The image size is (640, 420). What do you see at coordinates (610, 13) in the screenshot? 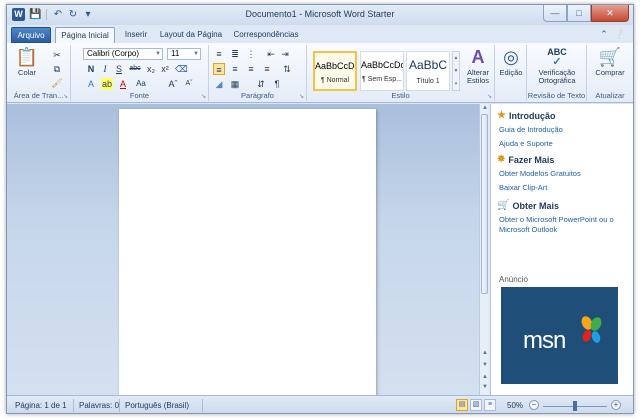
I see `close-button: ✕` at bounding box center [610, 13].